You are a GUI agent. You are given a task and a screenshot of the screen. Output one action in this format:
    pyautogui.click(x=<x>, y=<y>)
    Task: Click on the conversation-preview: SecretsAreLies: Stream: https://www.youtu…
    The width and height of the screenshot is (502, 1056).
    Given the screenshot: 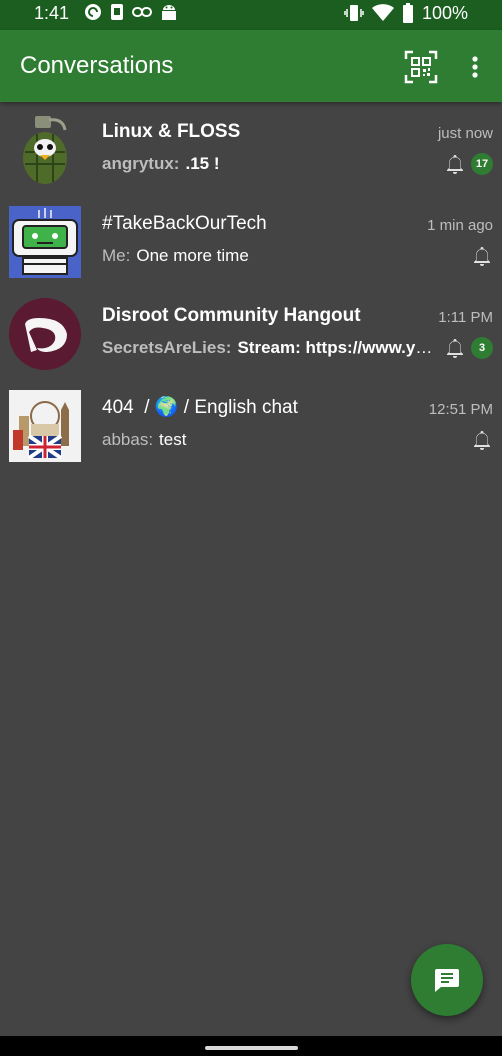 What is the action you would take?
    pyautogui.click(x=269, y=348)
    